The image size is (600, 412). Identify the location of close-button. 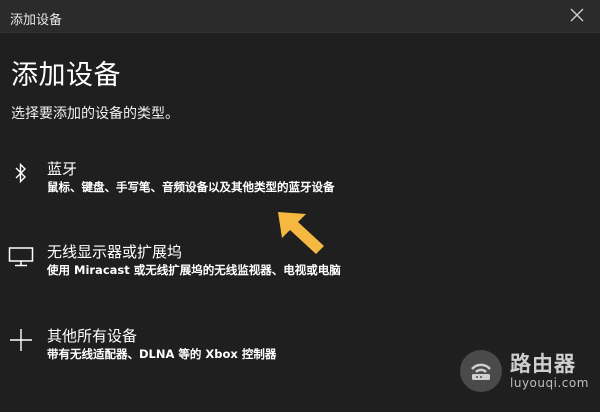
(577, 16).